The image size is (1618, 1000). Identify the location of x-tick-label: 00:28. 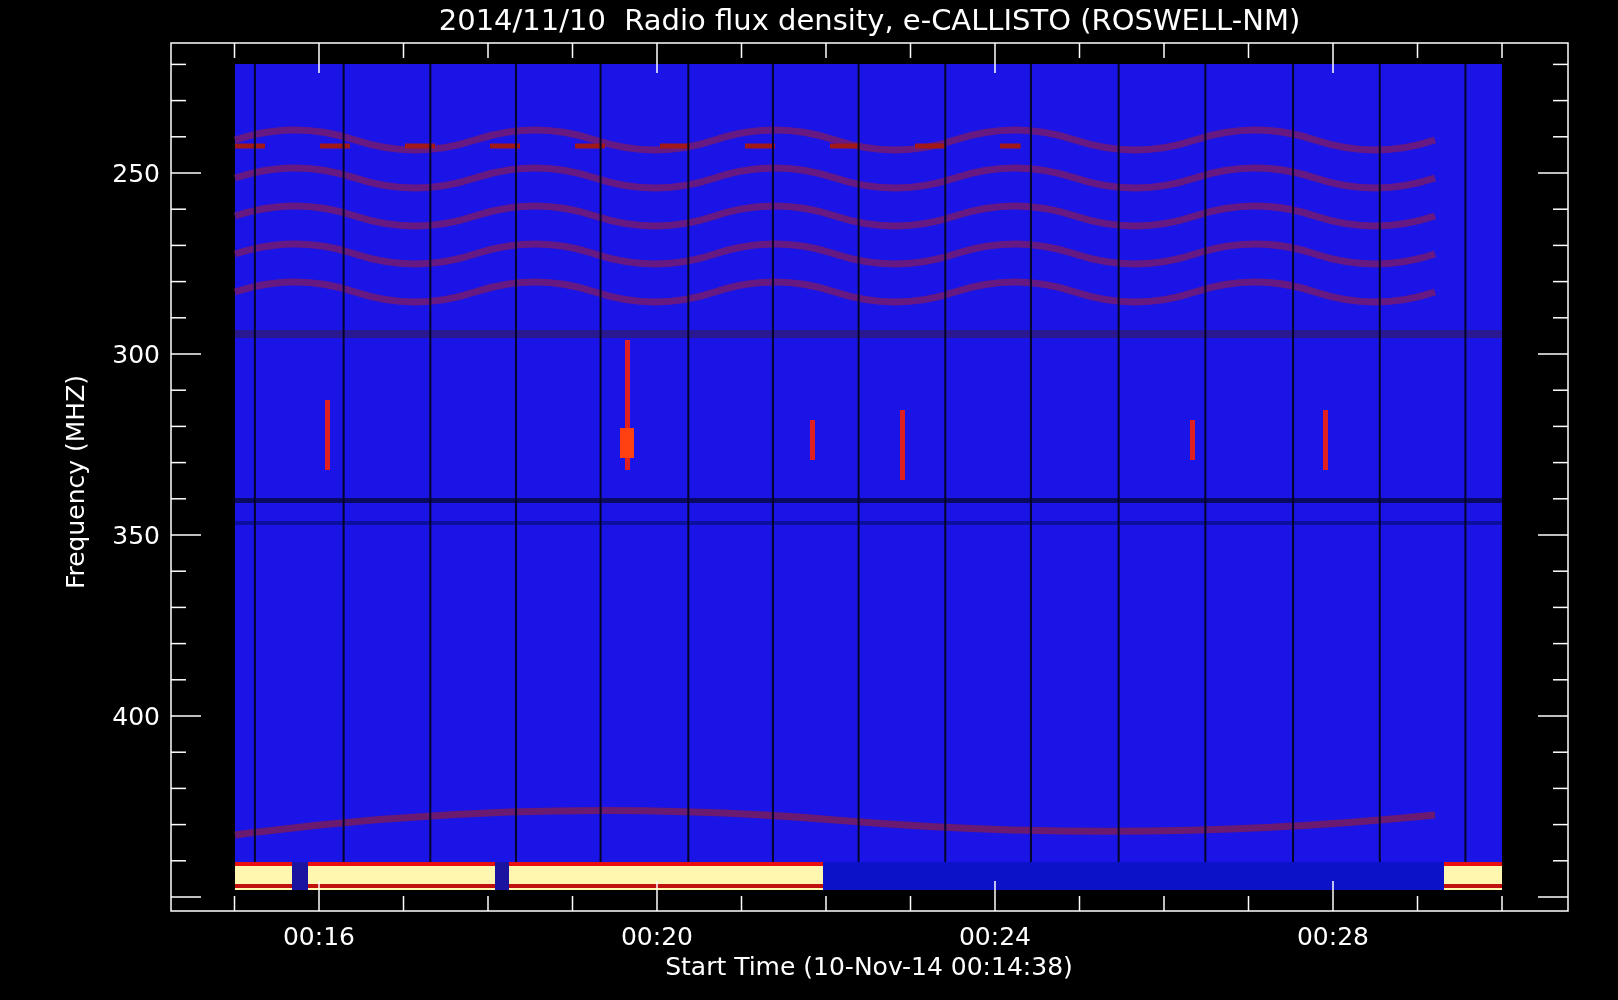
(1333, 936).